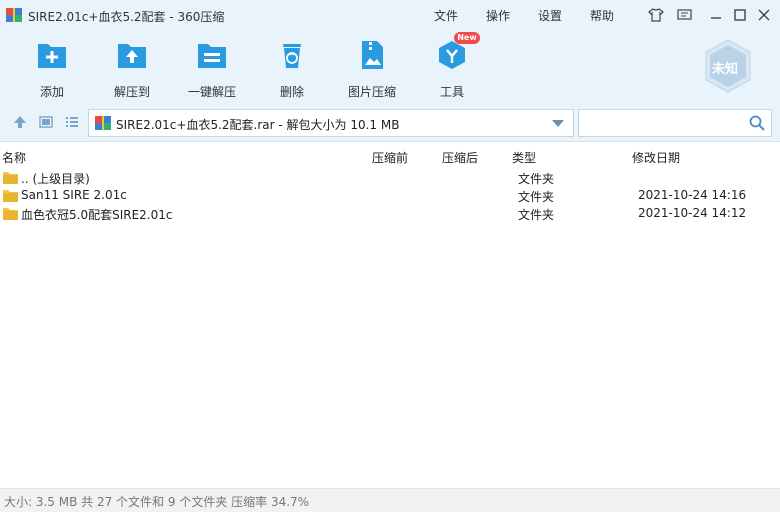 Image resolution: width=780 pixels, height=512 pixels. What do you see at coordinates (372, 55) in the screenshot?
I see `image-compress-icon` at bounding box center [372, 55].